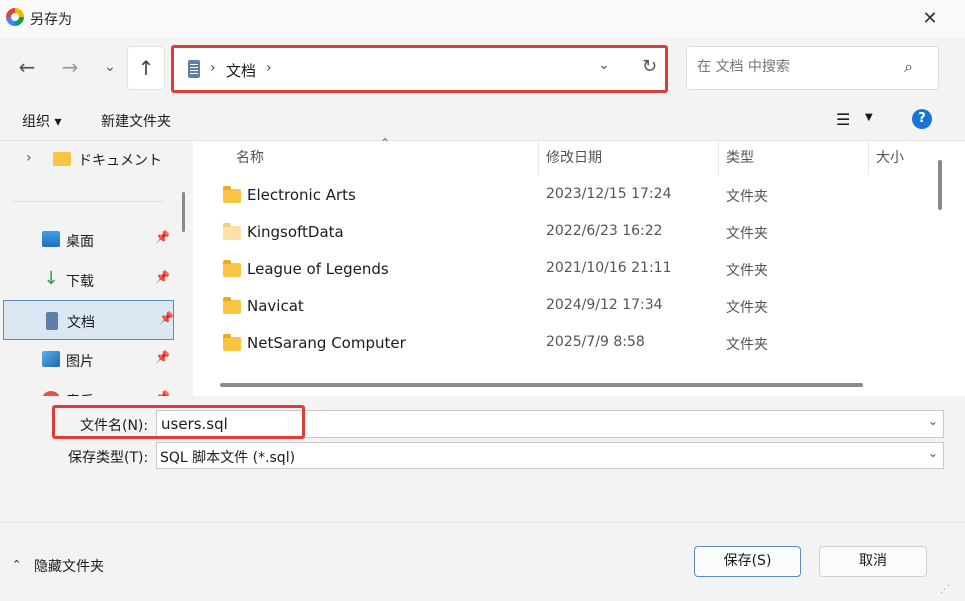  I want to click on sidebar-item-label: 音乐, so click(80, 393).